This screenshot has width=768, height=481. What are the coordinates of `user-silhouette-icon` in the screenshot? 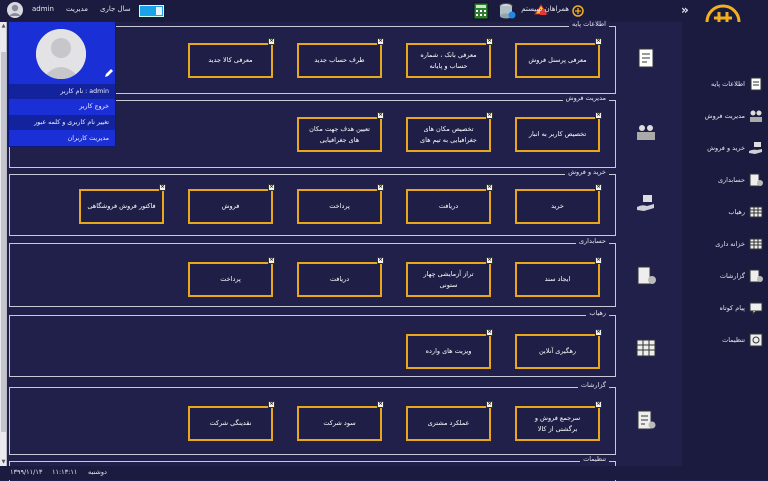 It's located at (61, 54).